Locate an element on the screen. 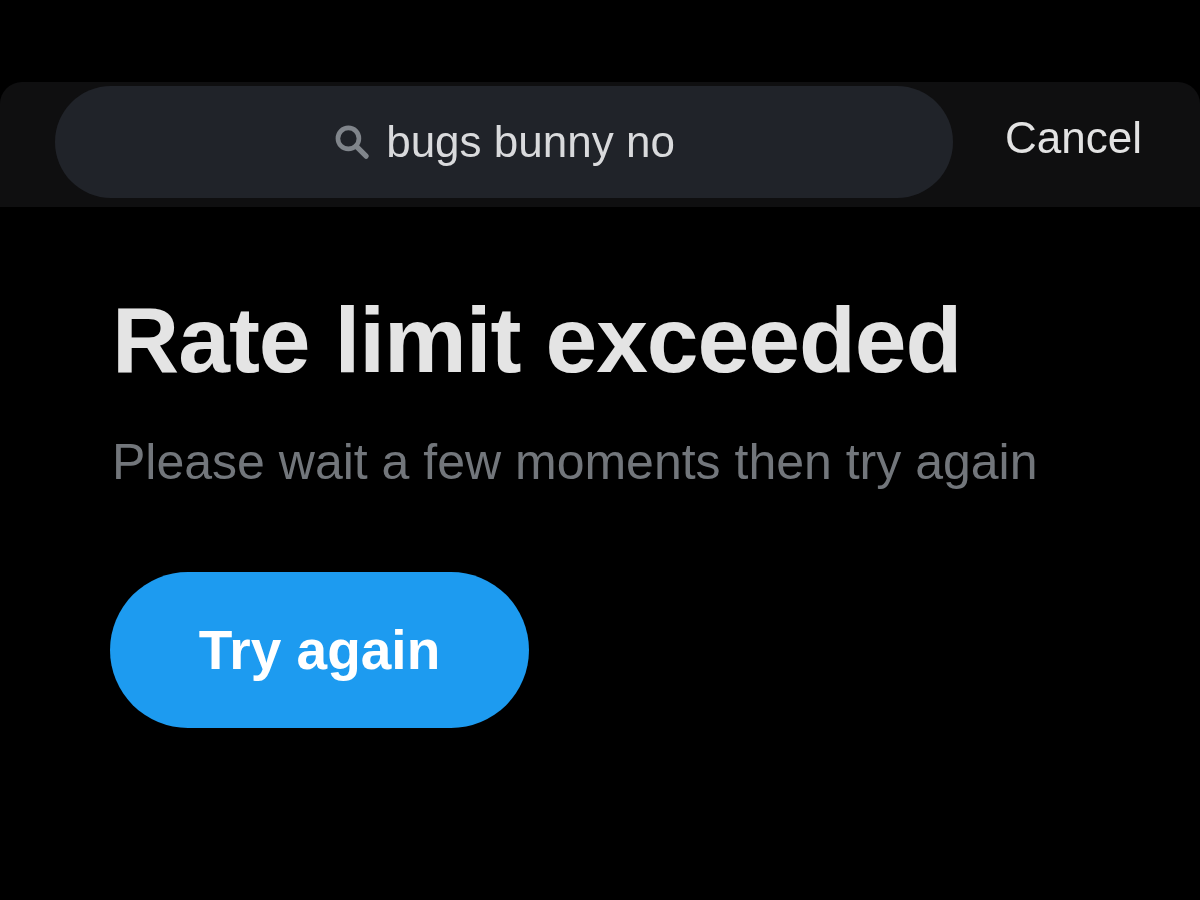 The height and width of the screenshot is (900, 1200). search-icon is located at coordinates (352, 141).